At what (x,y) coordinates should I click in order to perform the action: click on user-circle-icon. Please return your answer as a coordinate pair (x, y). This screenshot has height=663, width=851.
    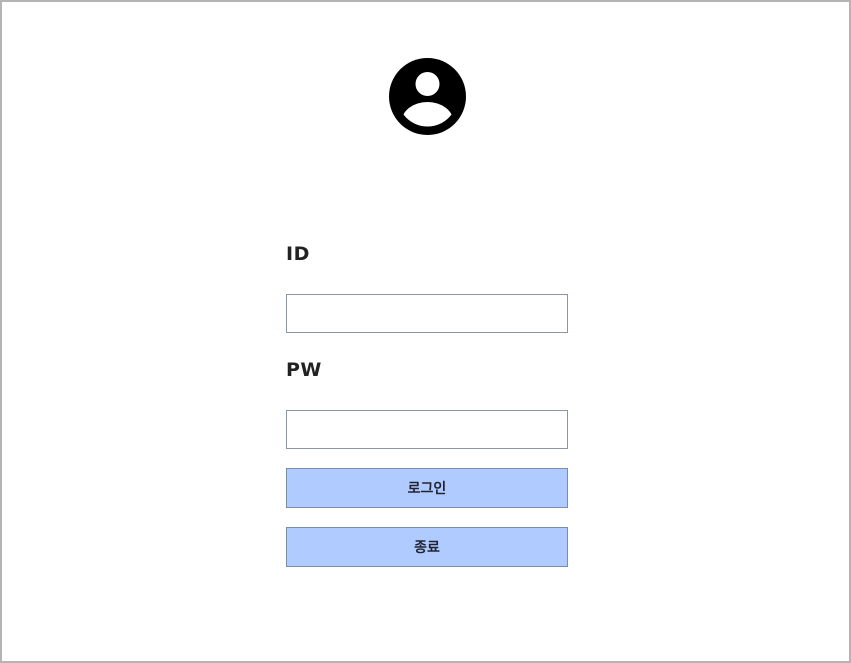
    Looking at the image, I should click on (427, 96).